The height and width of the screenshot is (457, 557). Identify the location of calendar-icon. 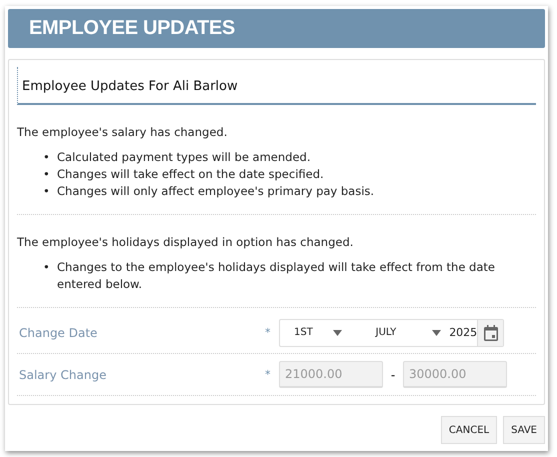
(491, 332).